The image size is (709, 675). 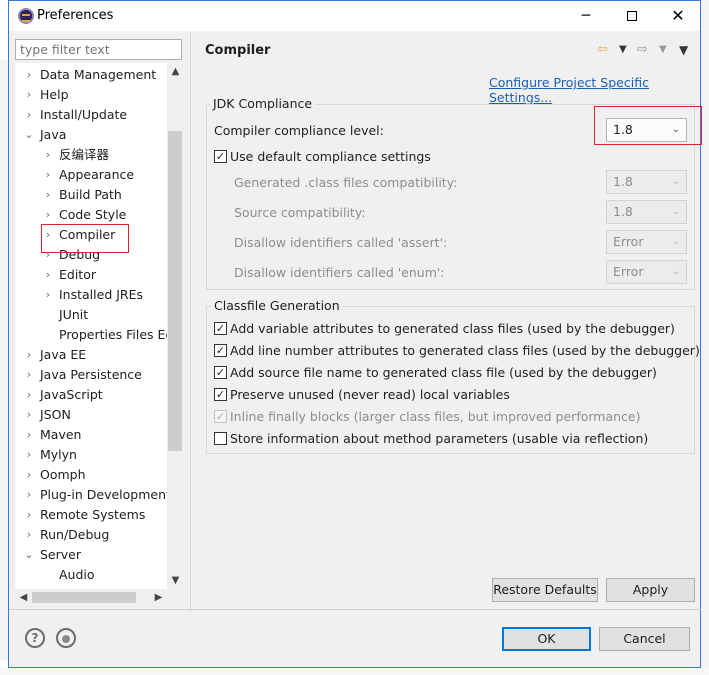 I want to click on tree-vertical-scrollbar: ▲ ▼, so click(x=175, y=326).